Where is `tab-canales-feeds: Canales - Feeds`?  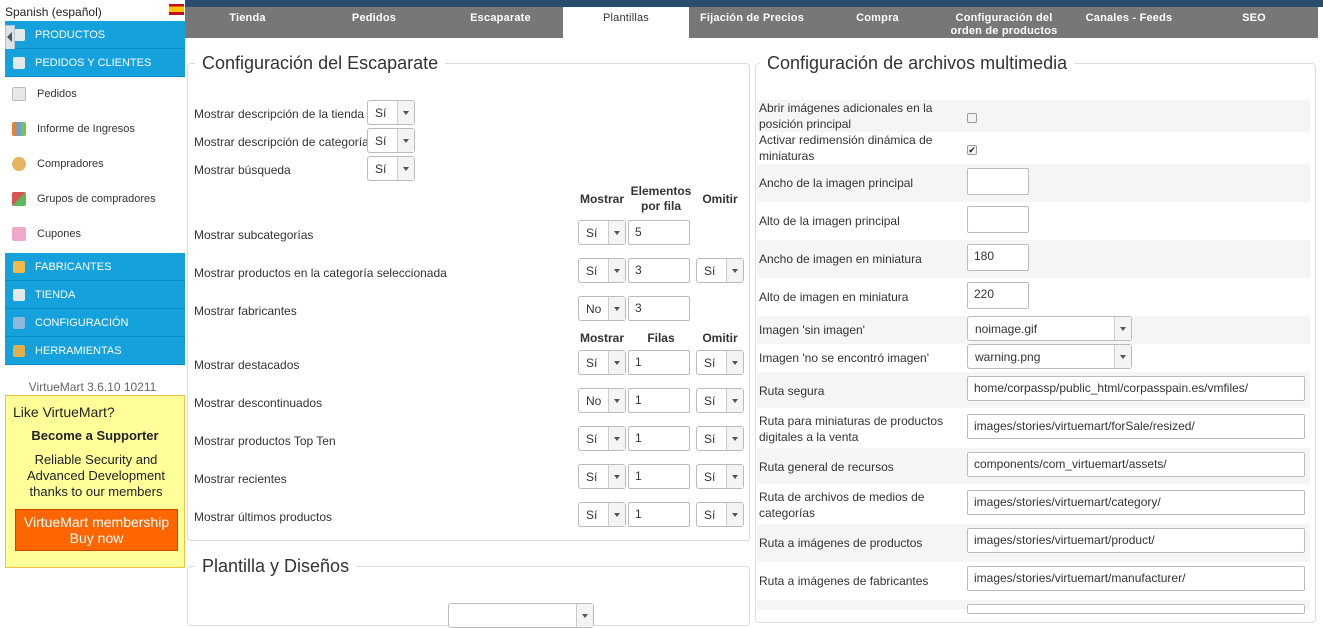
tab-canales-feeds: Canales - Feeds is located at coordinates (1129, 22).